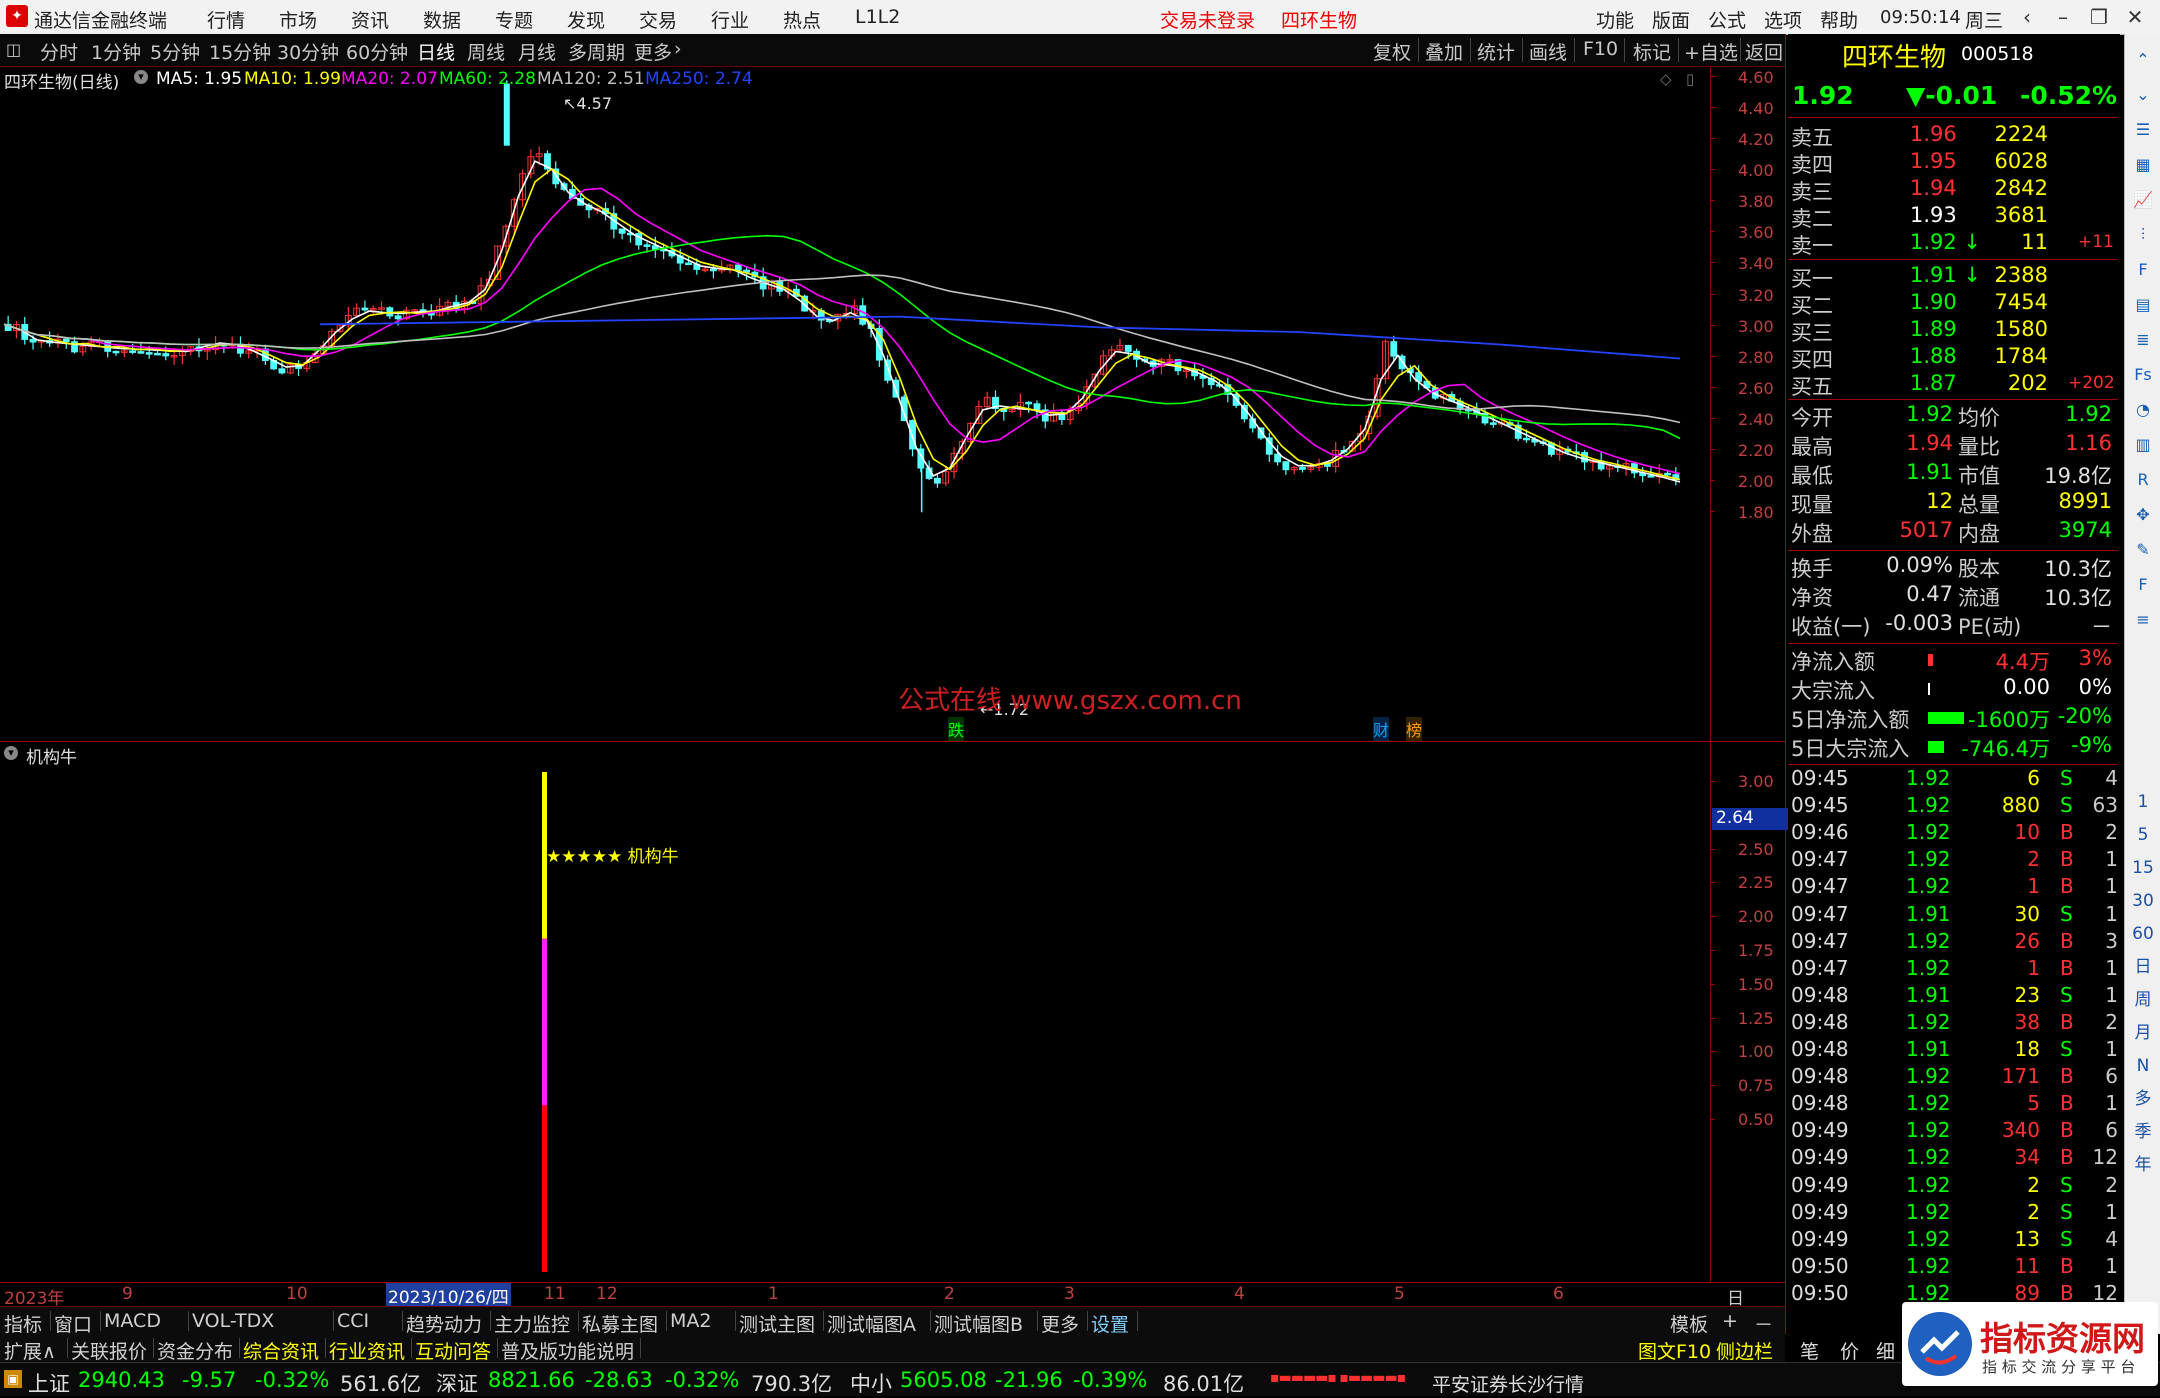 This screenshot has height=1398, width=2160. What do you see at coordinates (370, 19) in the screenshot?
I see `menu-zixun: 资讯` at bounding box center [370, 19].